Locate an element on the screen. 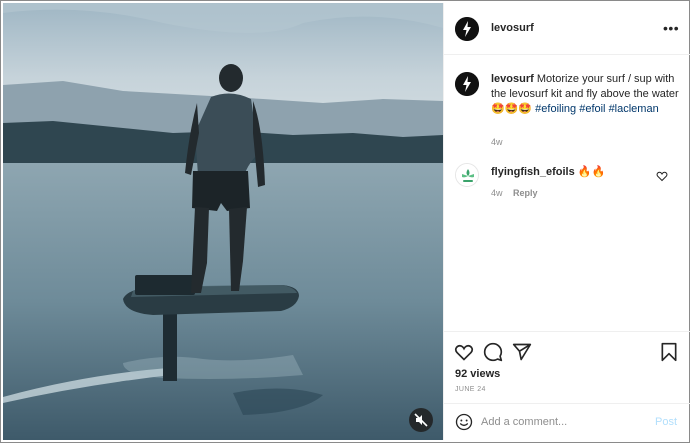  comment-item: flyingfish_efoils 🔥🔥 is located at coordinates (548, 172).